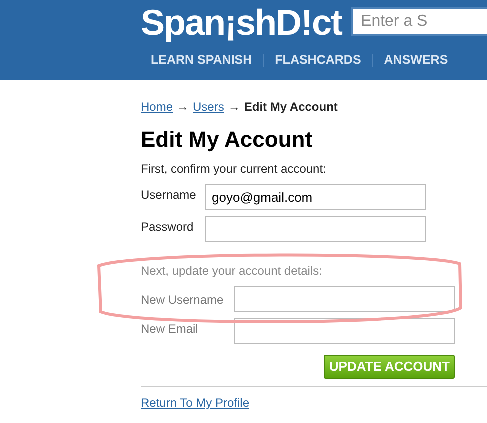 Image resolution: width=487 pixels, height=423 pixels. Describe the element at coordinates (201, 60) in the screenshot. I see `nav-link: LEARN SPANISH` at that location.